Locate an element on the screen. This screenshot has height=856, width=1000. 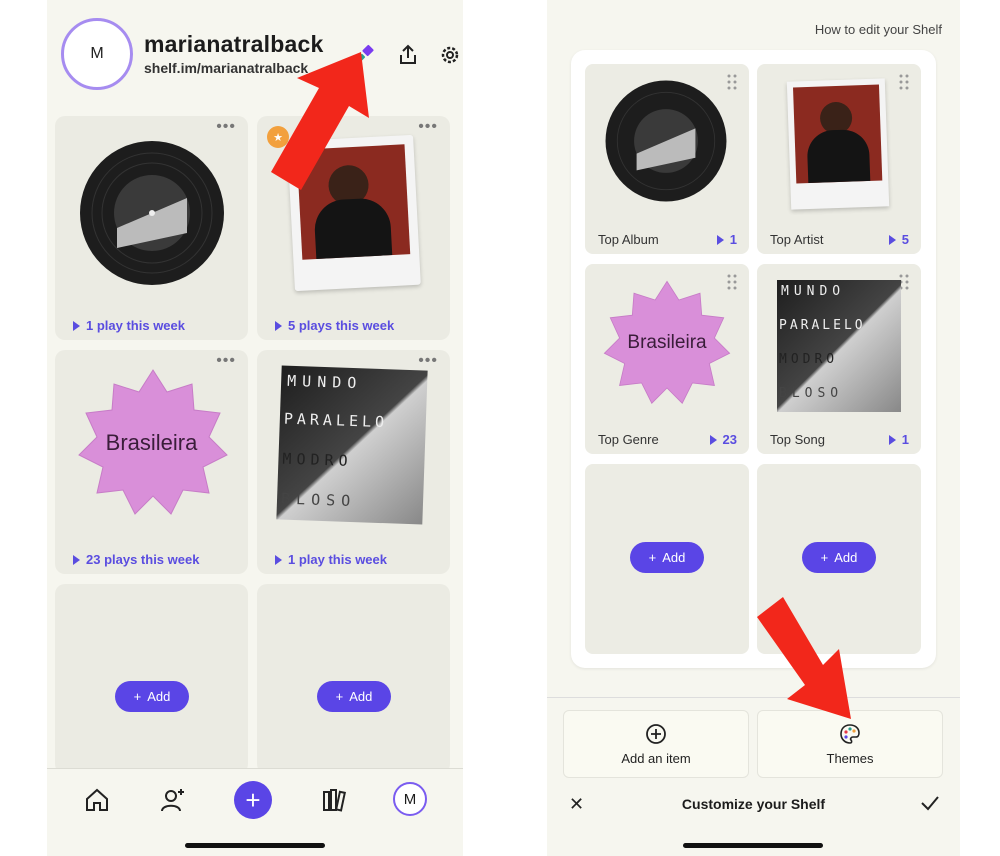
card-count: 23 is located at coordinates (729, 439).